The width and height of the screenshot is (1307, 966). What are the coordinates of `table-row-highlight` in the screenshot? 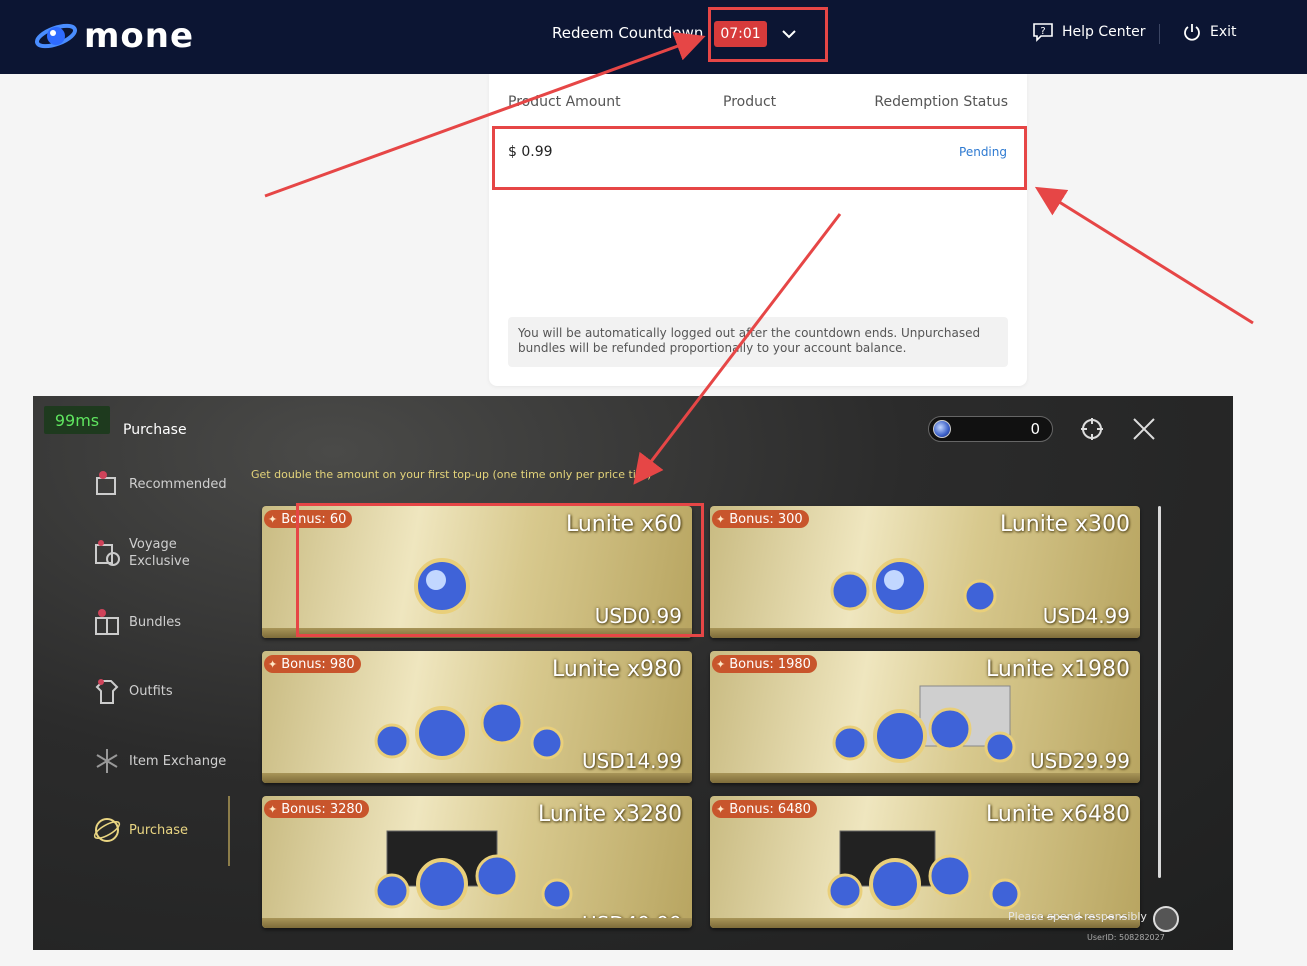 It's located at (759, 158).